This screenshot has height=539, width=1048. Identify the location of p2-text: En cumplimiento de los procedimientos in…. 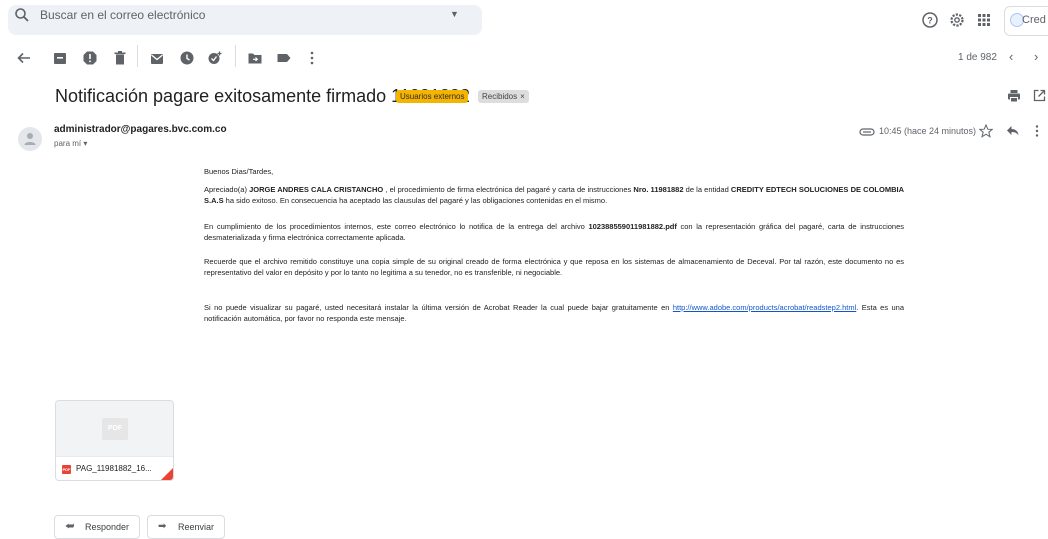
(396, 226).